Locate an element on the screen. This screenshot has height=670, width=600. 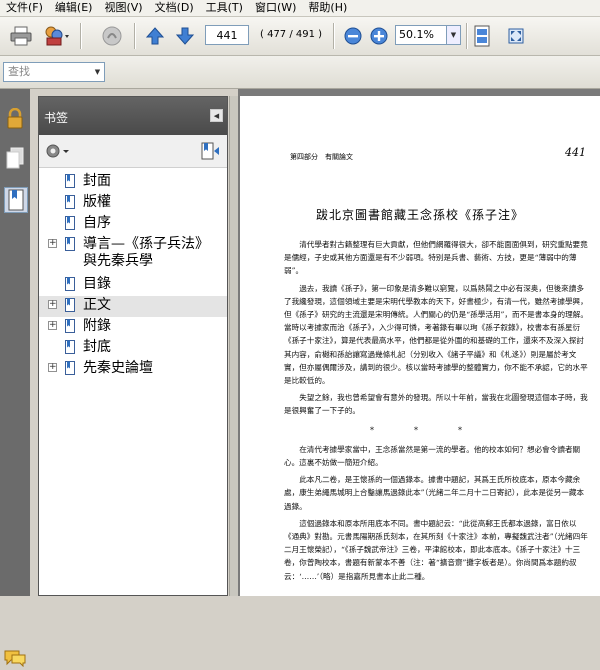
print-icon is located at coordinates (21, 36).